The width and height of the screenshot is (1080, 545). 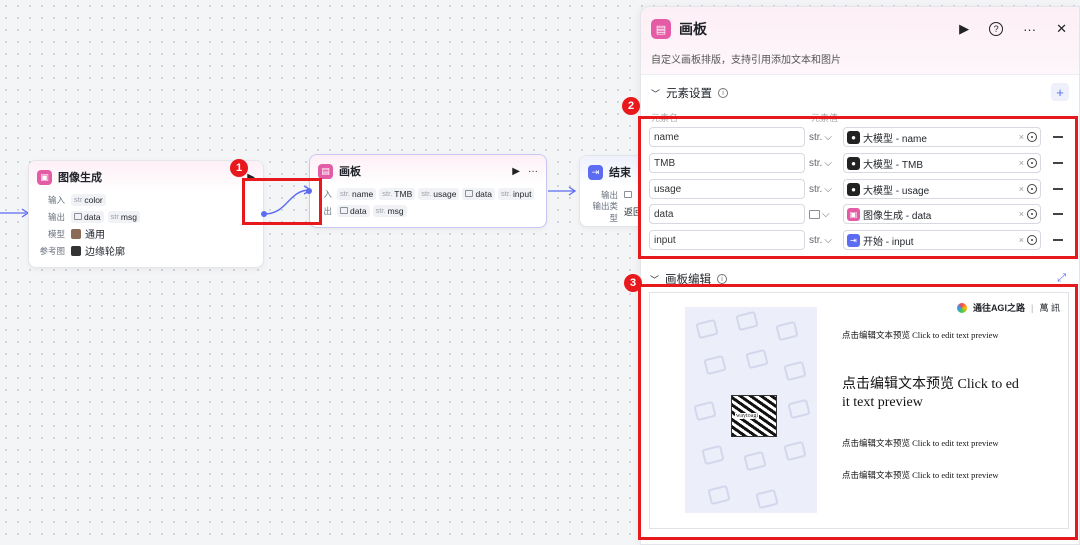 I want to click on tag-name: str. name, so click(x=357, y=193).